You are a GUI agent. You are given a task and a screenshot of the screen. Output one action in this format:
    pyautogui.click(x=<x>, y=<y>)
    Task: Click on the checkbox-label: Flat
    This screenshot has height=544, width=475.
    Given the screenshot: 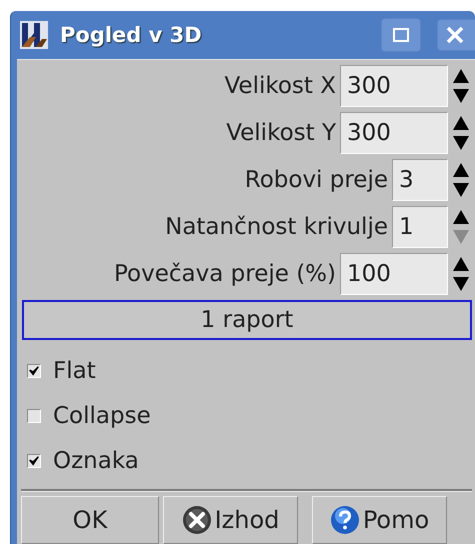 What is the action you would take?
    pyautogui.click(x=74, y=371)
    